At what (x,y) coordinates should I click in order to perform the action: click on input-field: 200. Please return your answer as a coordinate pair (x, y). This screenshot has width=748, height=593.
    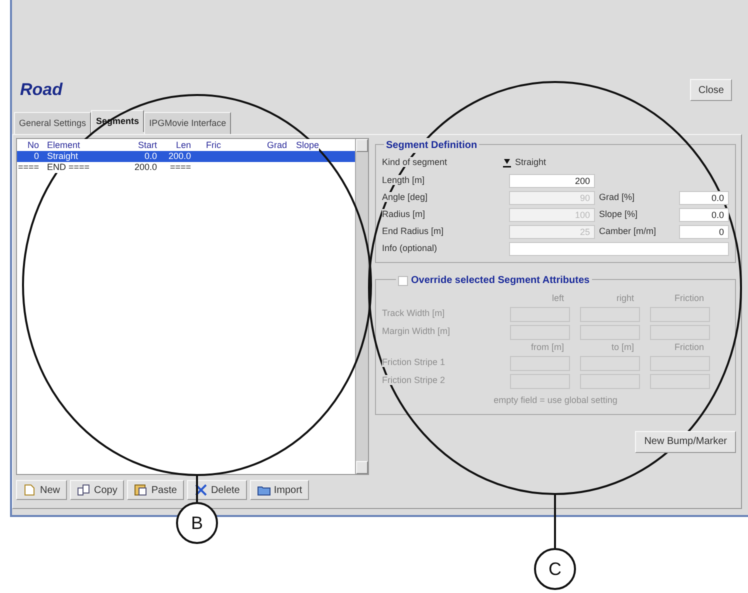
    Looking at the image, I should click on (552, 181).